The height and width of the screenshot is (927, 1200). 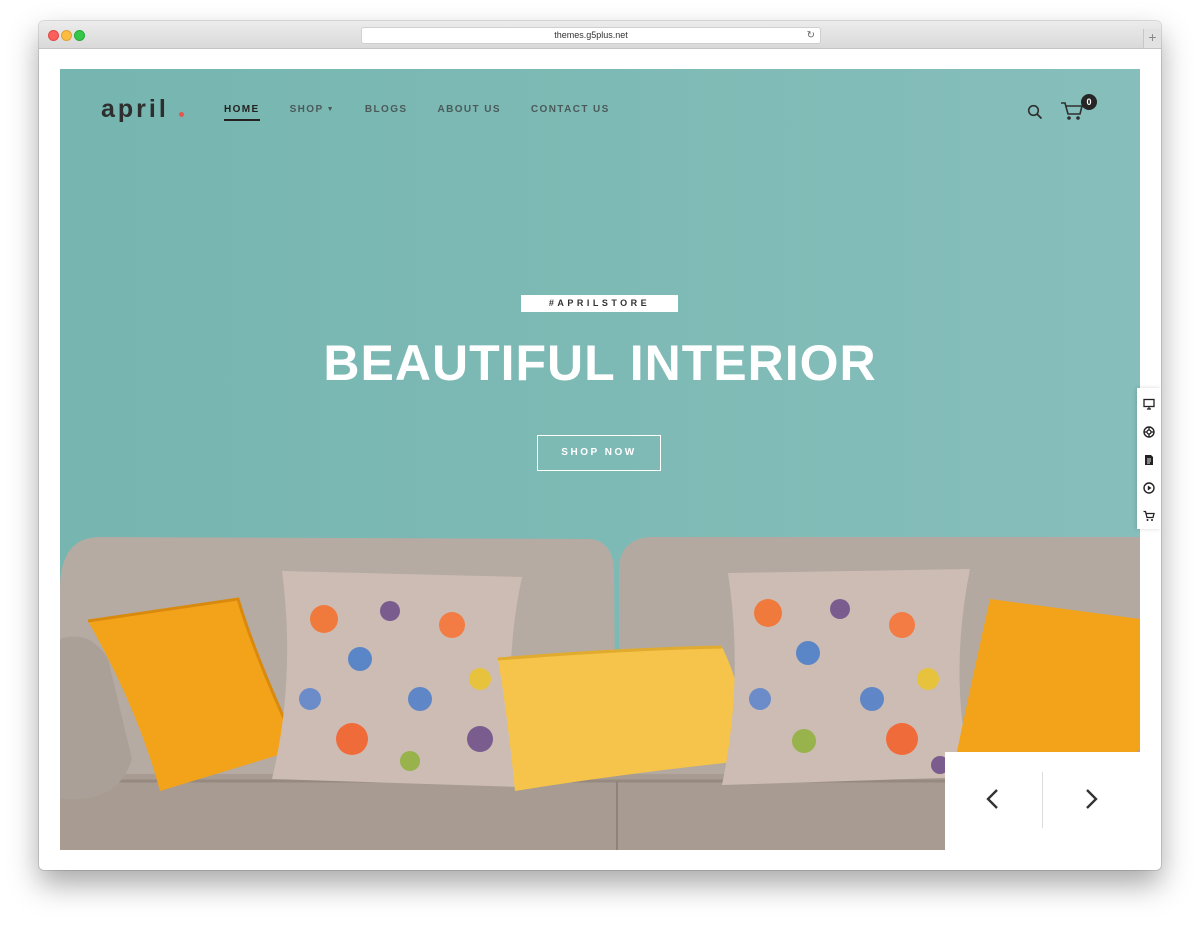 What do you see at coordinates (599, 303) in the screenshot?
I see `hero-tag: #APRILSTORE` at bounding box center [599, 303].